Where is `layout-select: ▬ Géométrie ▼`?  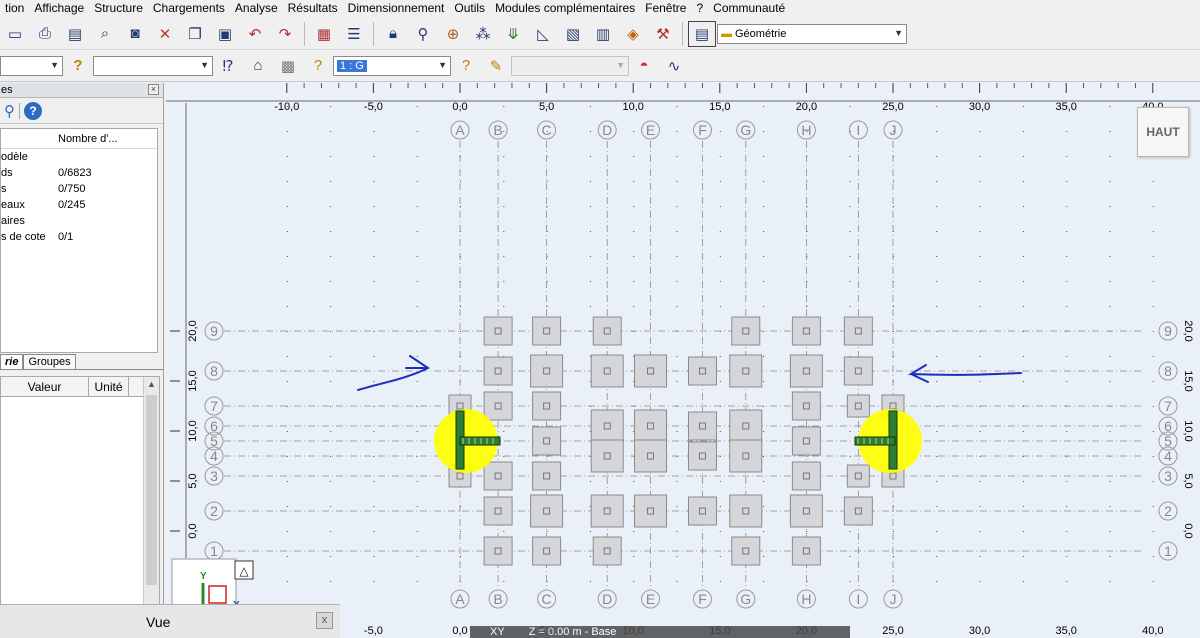 layout-select: ▬ Géométrie ▼ is located at coordinates (812, 33).